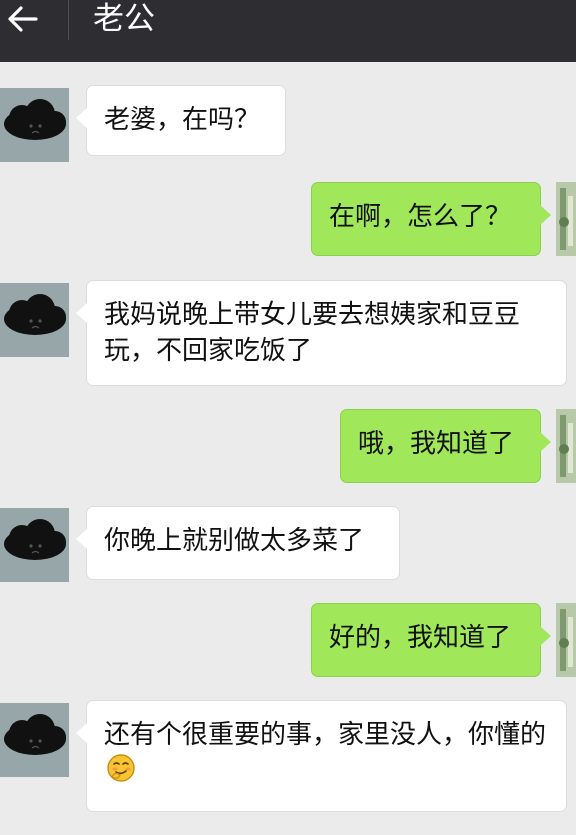 The image size is (576, 835). Describe the element at coordinates (68, 20) in the screenshot. I see `header-divider` at that location.